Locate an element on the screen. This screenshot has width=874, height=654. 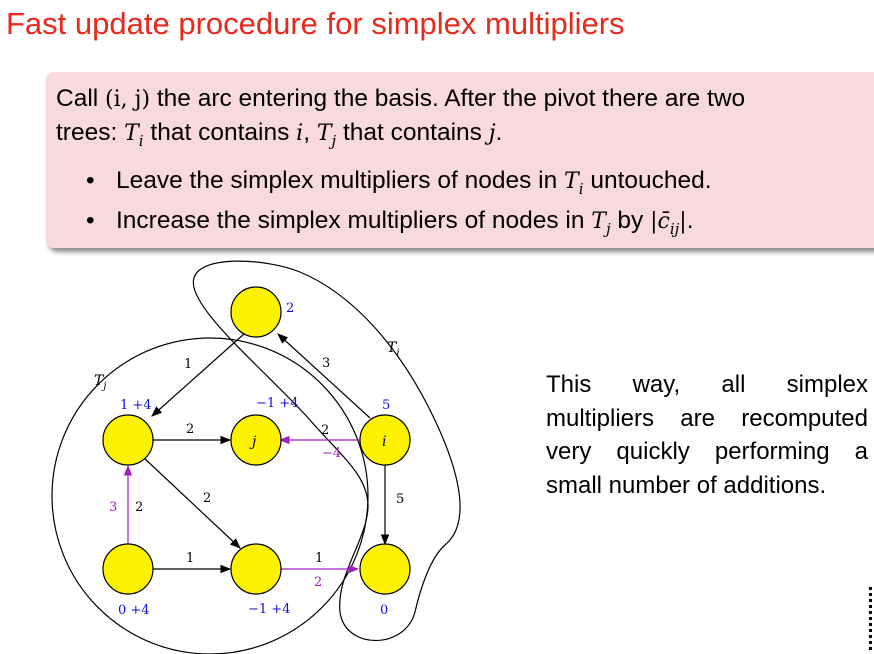
cost-i-top: 3 is located at coordinates (326, 363).